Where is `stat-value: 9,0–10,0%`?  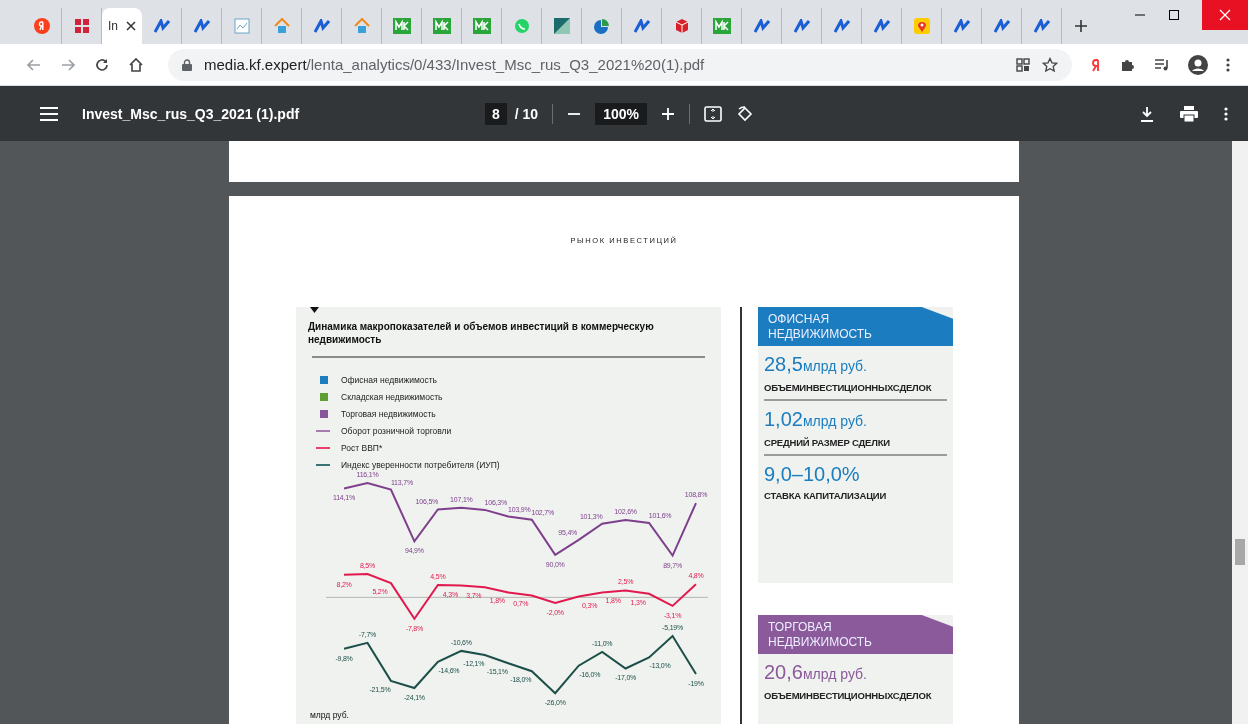
stat-value: 9,0–10,0% is located at coordinates (812, 474).